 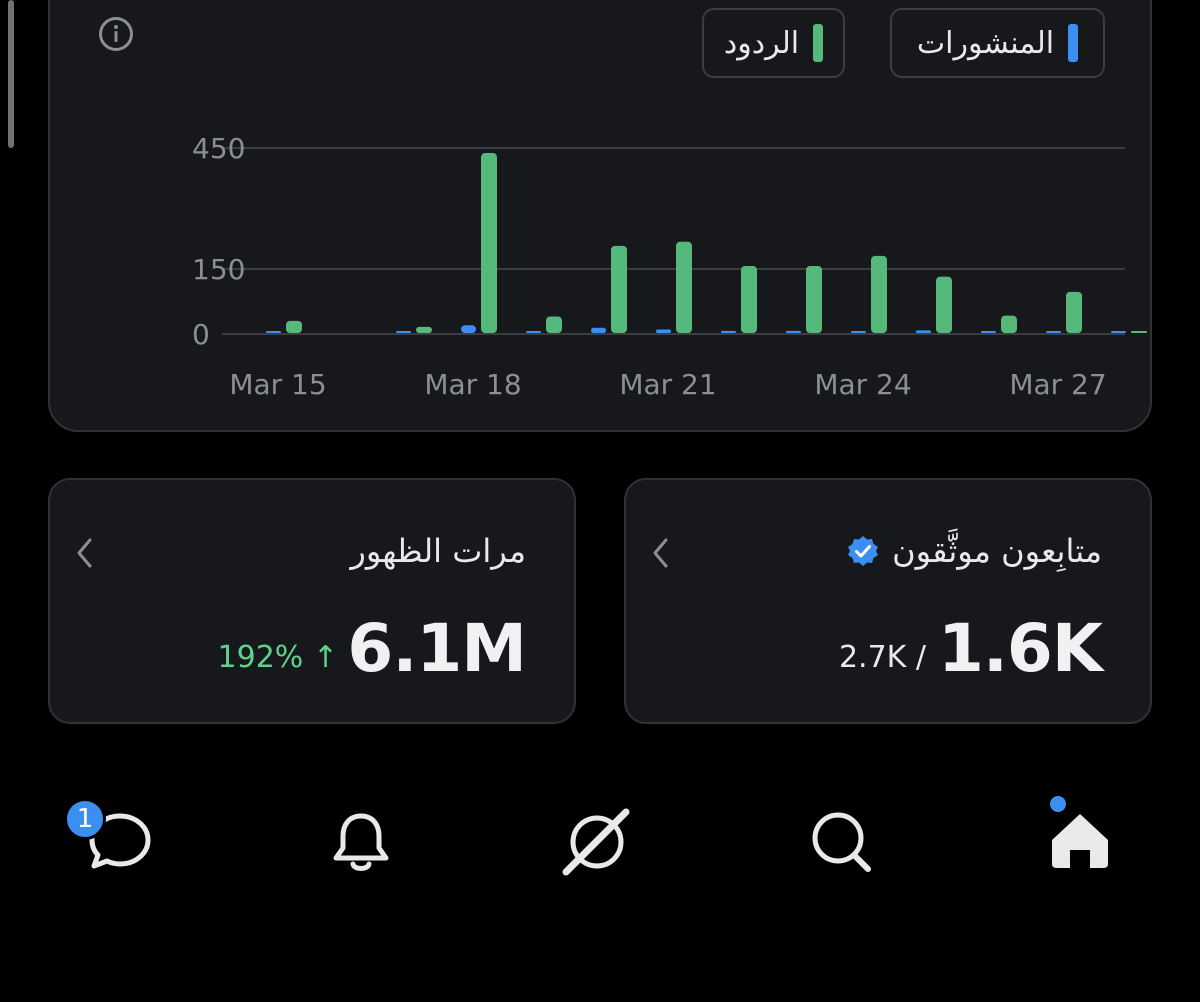 I want to click on verified-followers-total: 2.7K /, so click(x=882, y=657).